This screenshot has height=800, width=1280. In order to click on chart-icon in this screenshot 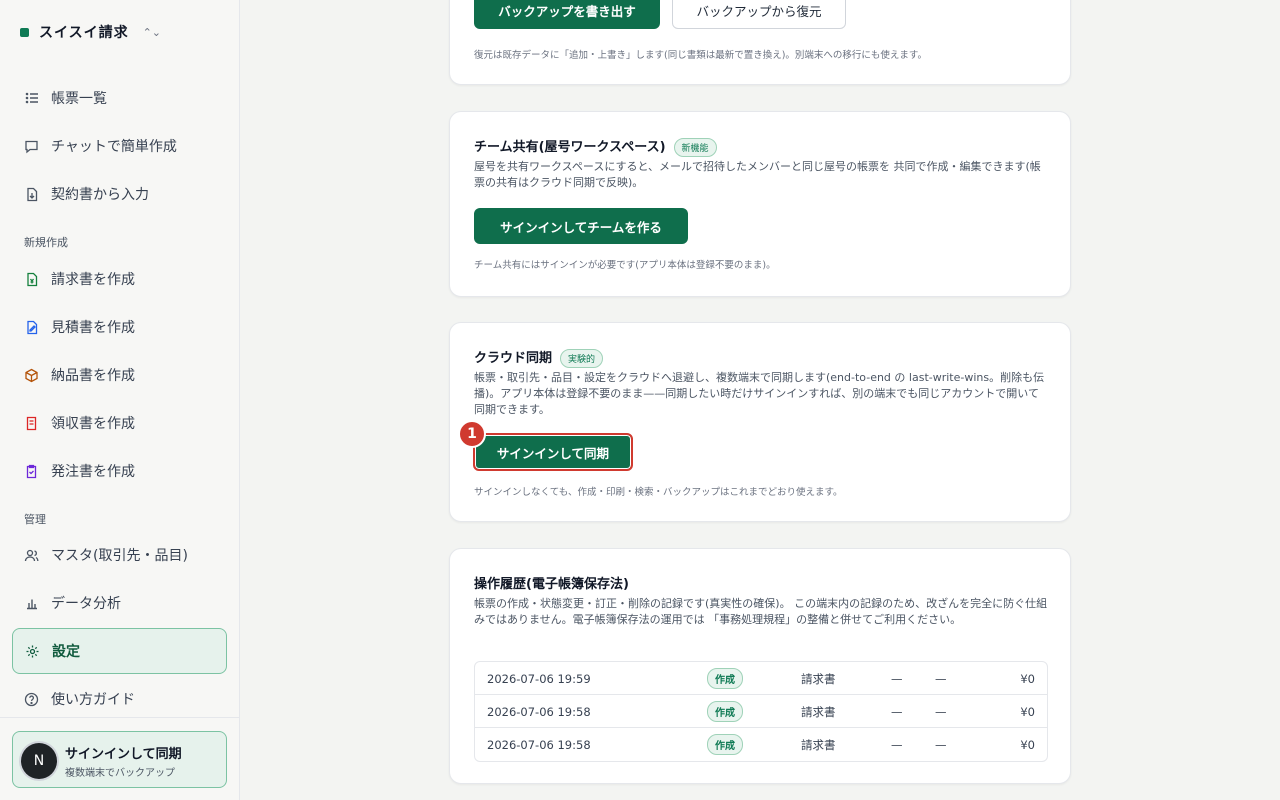, I will do `click(31, 603)`.